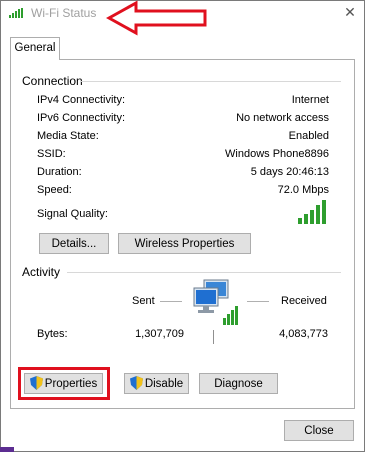  I want to click on bytes-label: Bytes:, so click(52, 334).